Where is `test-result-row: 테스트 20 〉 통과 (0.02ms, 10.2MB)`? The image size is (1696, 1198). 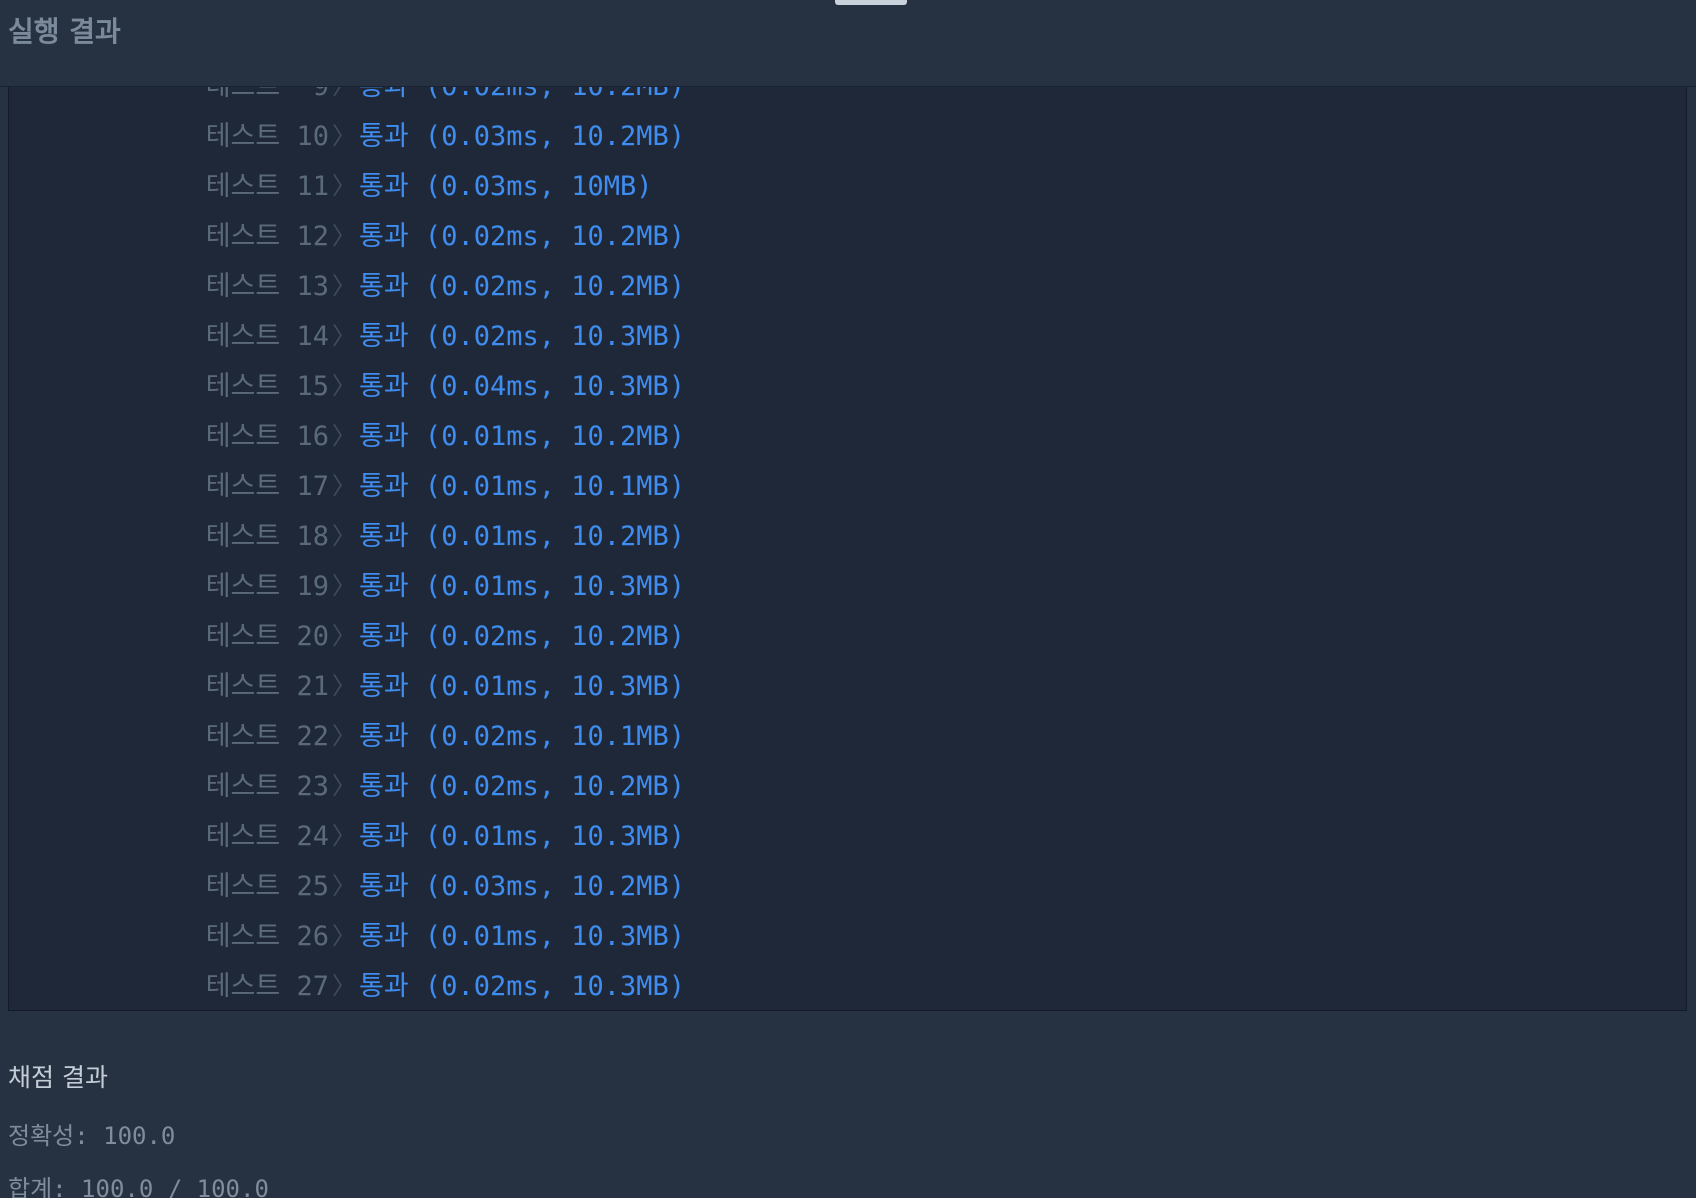 test-result-row: 테스트 20 〉 통과 (0.02ms, 10.2MB) is located at coordinates (847, 633).